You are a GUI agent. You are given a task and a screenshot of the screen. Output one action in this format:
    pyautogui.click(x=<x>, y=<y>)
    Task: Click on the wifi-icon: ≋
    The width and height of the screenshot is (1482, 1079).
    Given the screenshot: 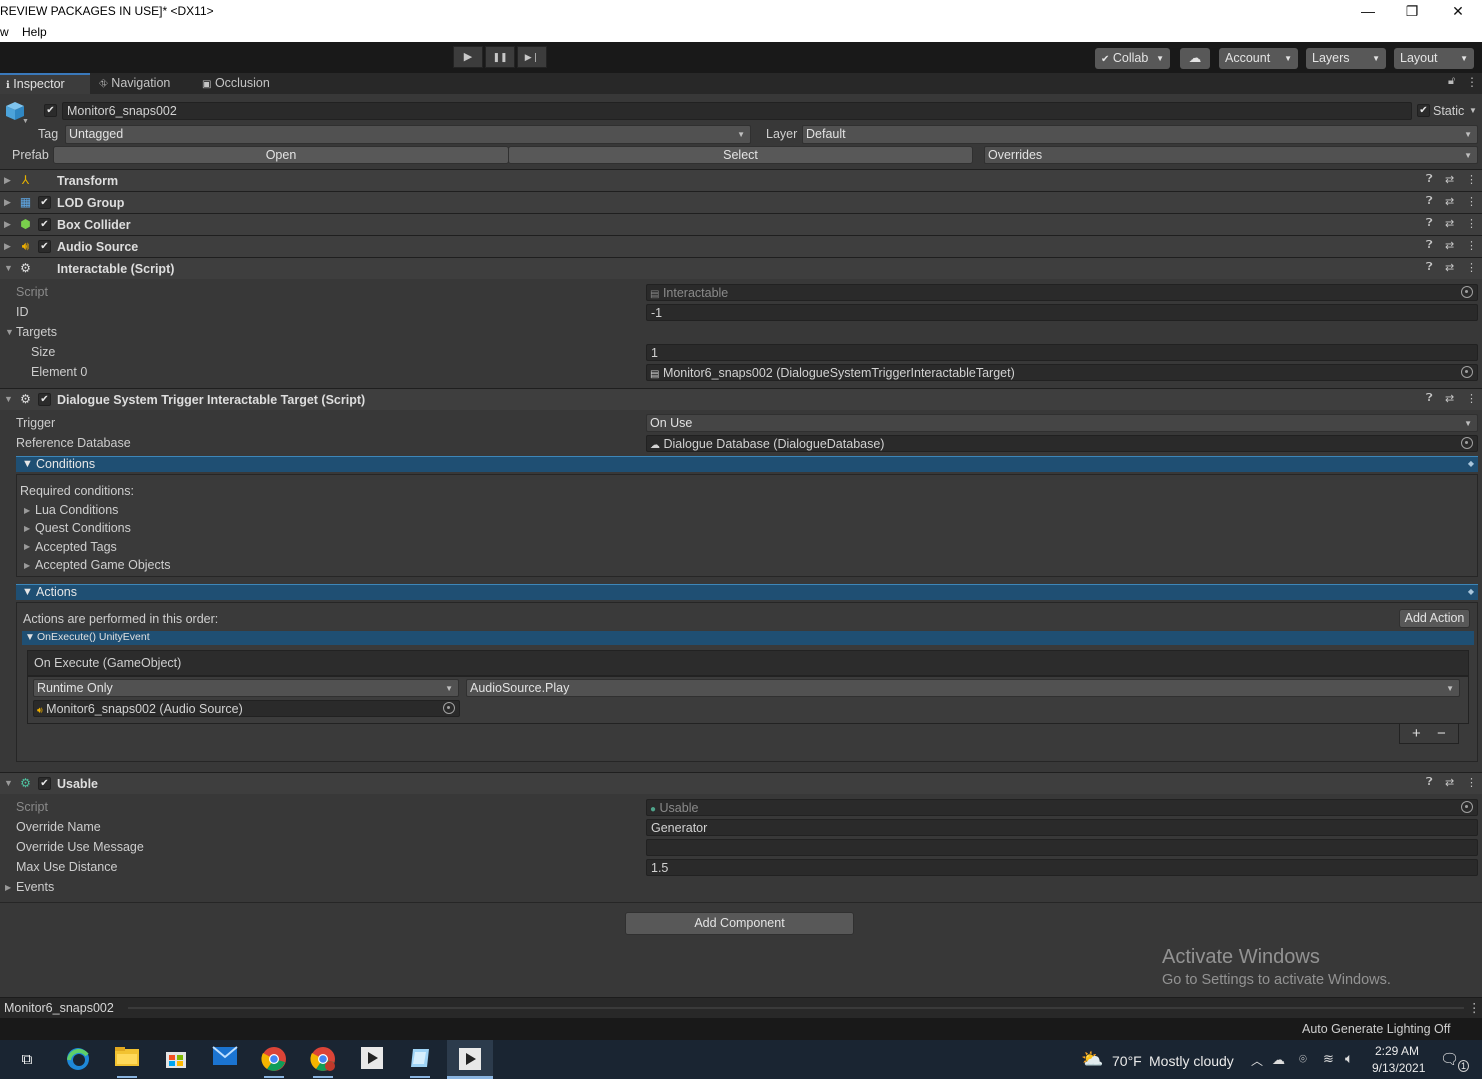 What is the action you would take?
    pyautogui.click(x=1328, y=1059)
    